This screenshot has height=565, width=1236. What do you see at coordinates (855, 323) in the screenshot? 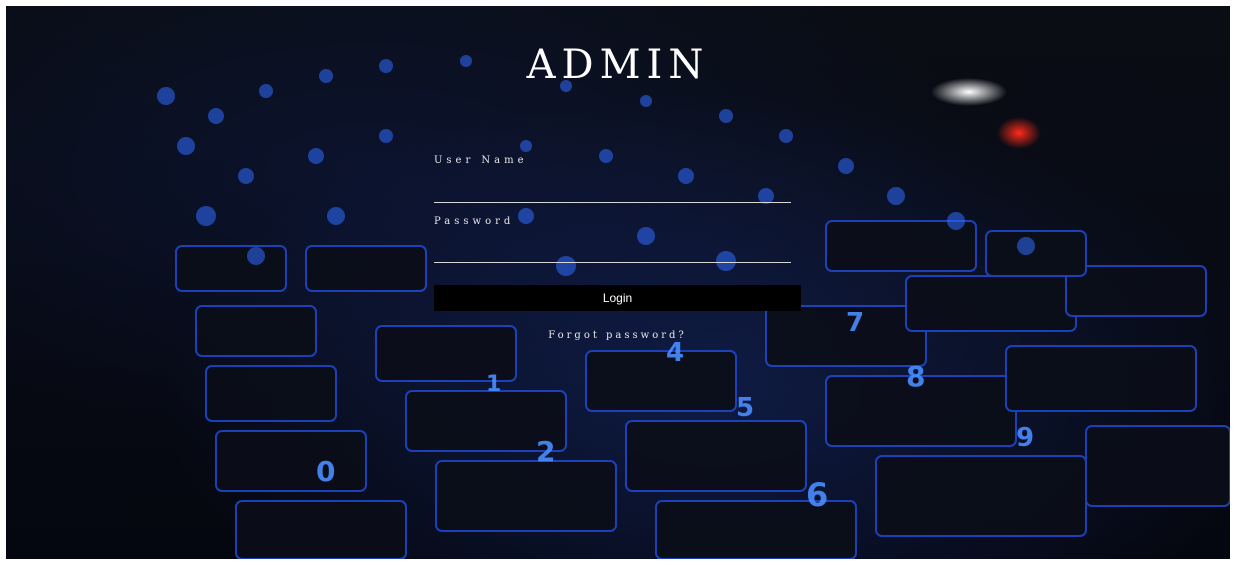
I see `svg-text: 7` at bounding box center [855, 323].